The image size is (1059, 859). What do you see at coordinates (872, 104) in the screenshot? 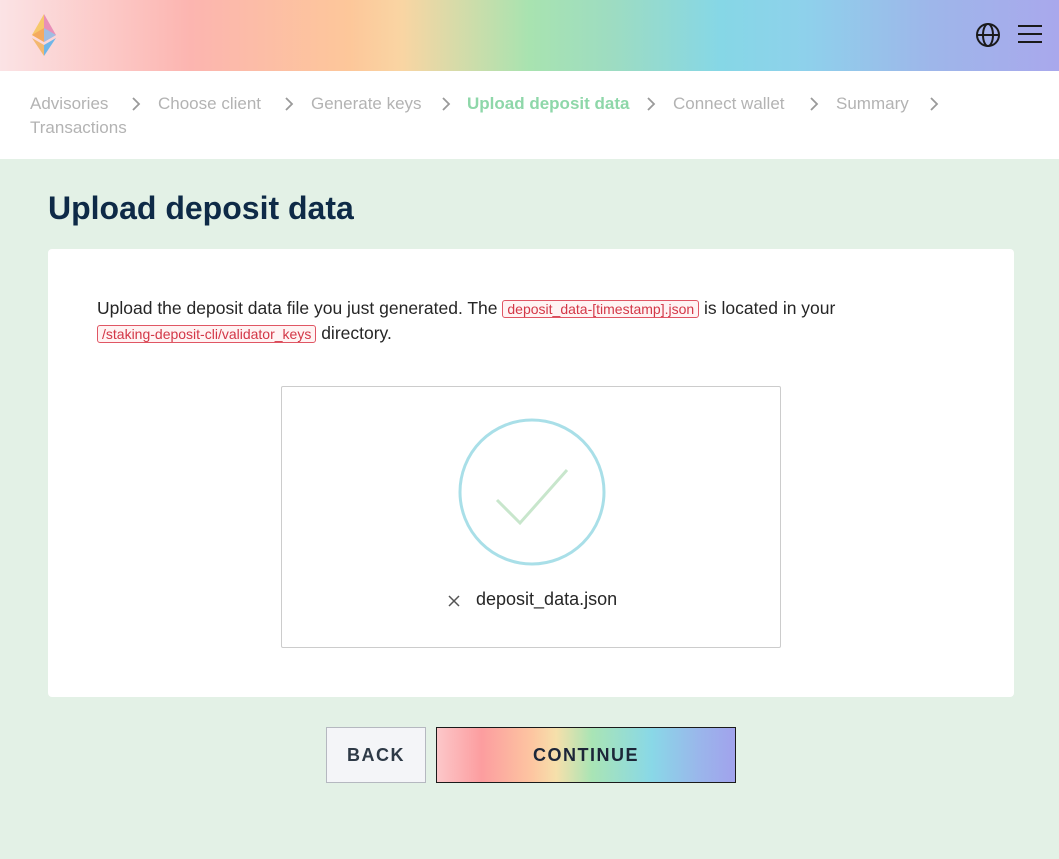
I see `breadcrumb-item-summary: Summary` at bounding box center [872, 104].